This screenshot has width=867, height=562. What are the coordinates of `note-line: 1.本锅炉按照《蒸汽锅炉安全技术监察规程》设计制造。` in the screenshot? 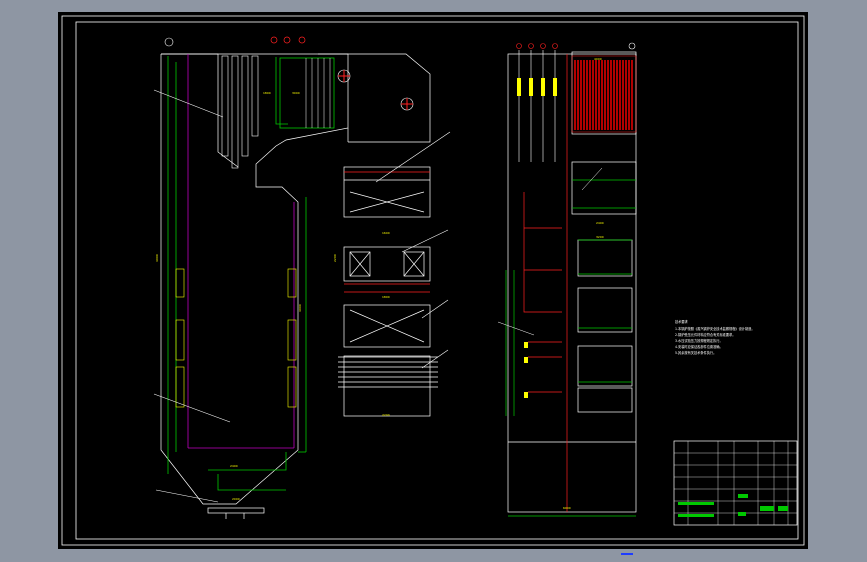 It's located at (715, 328).